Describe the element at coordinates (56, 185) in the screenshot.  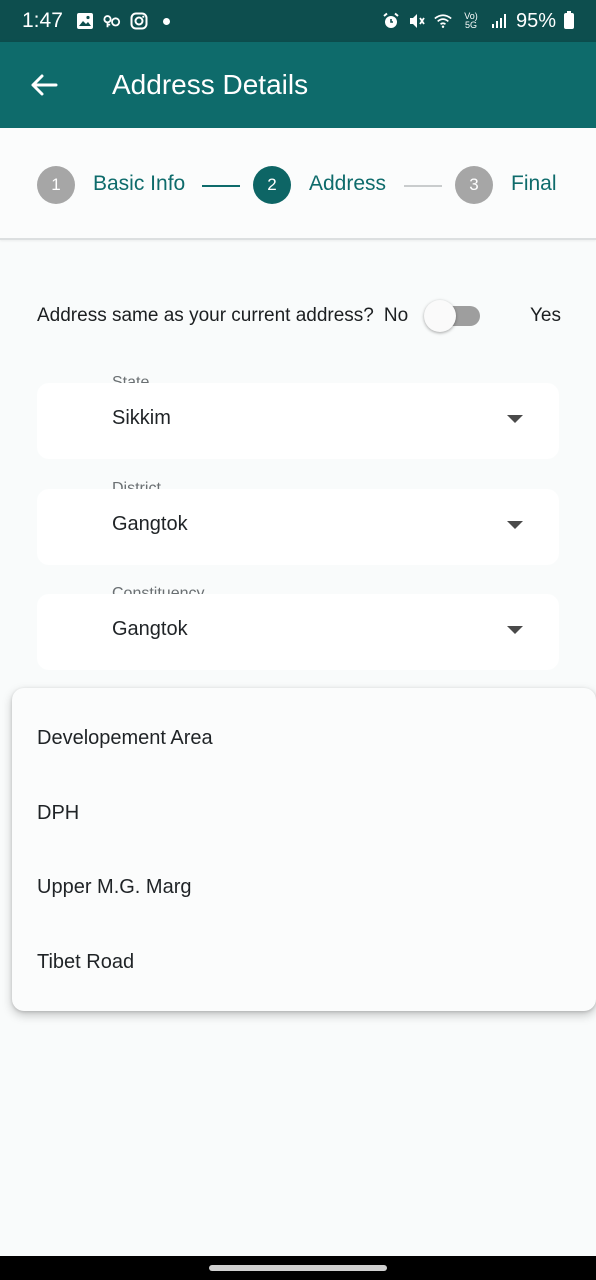
I see `step-1-circle: 1` at that location.